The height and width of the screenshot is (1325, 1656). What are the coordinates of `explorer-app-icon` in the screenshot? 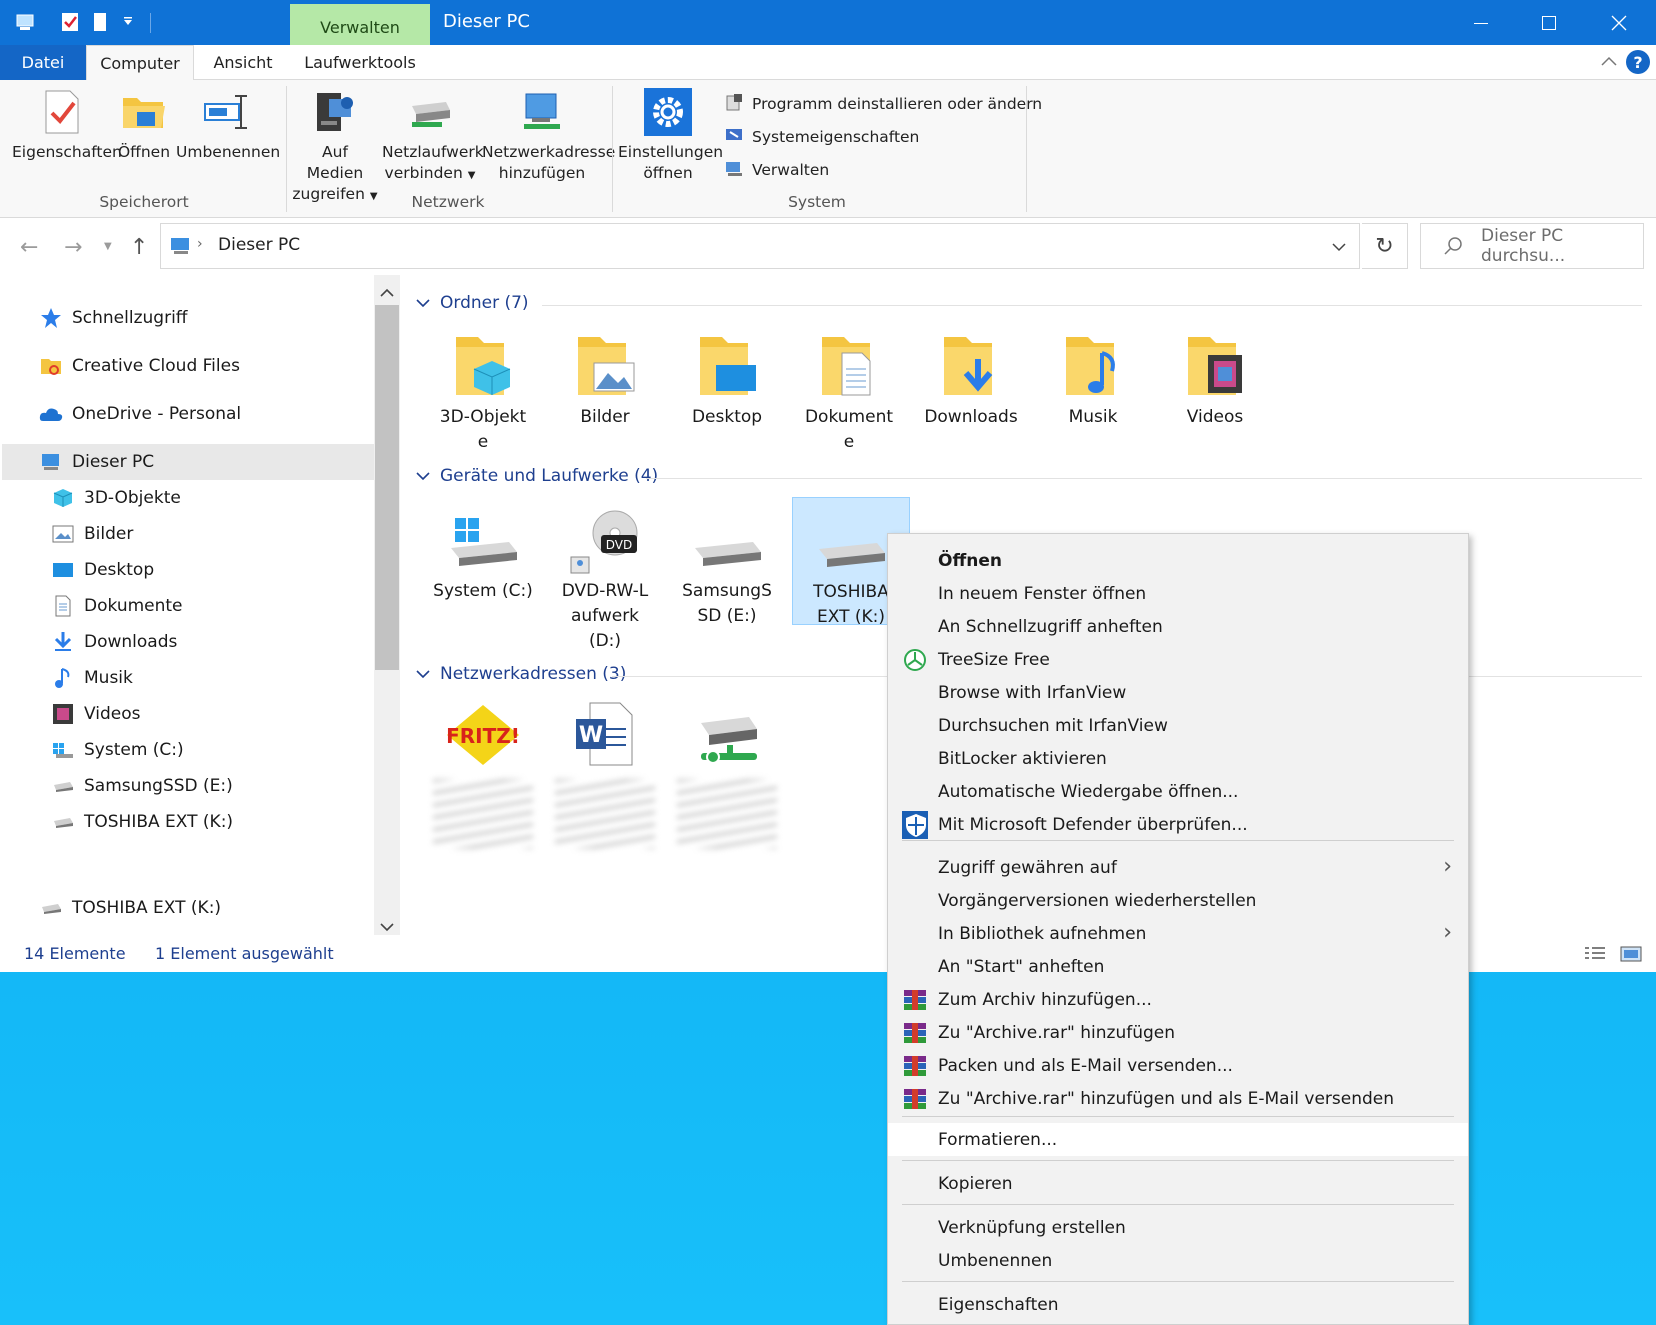 It's located at (26, 22).